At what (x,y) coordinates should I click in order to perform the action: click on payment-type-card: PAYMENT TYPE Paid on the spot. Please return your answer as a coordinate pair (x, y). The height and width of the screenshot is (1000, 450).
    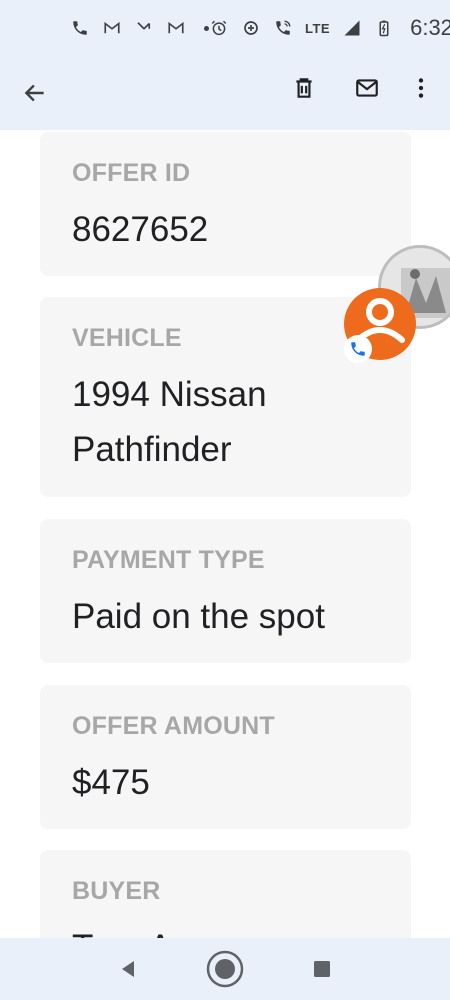
    Looking at the image, I should click on (225, 591).